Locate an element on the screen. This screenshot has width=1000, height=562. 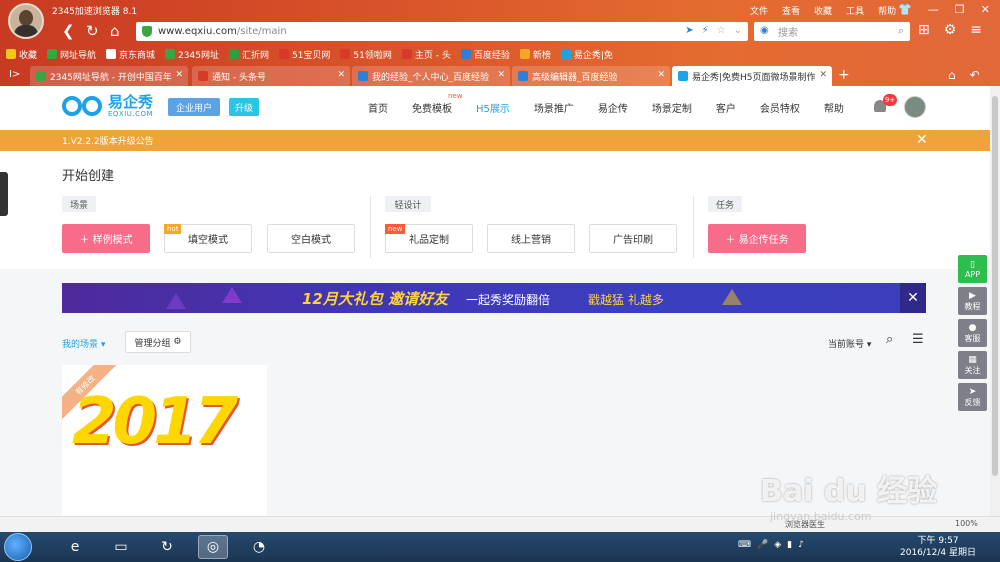
restore-tab-icon: ⌂ is located at coordinates (952, 75).